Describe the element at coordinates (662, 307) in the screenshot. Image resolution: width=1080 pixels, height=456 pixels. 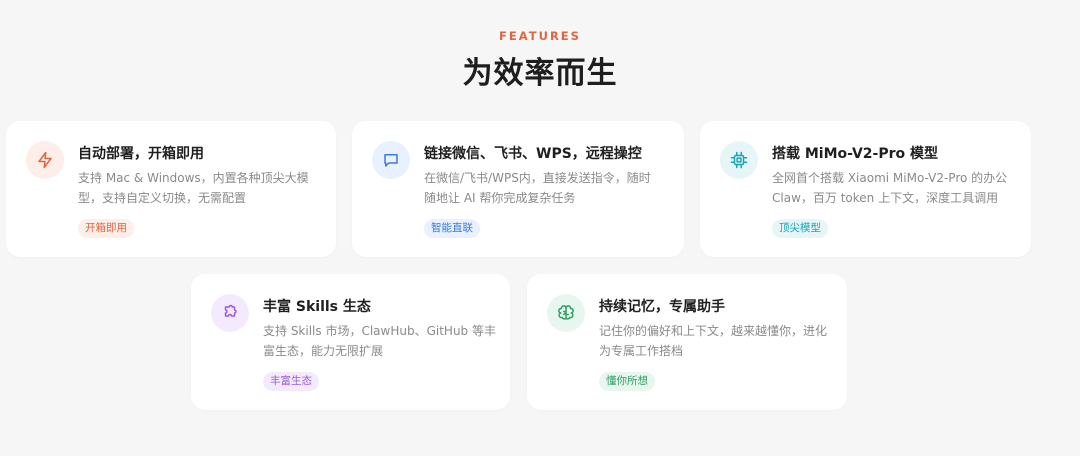
I see `feature-title: 持续记忆，专属助手` at that location.